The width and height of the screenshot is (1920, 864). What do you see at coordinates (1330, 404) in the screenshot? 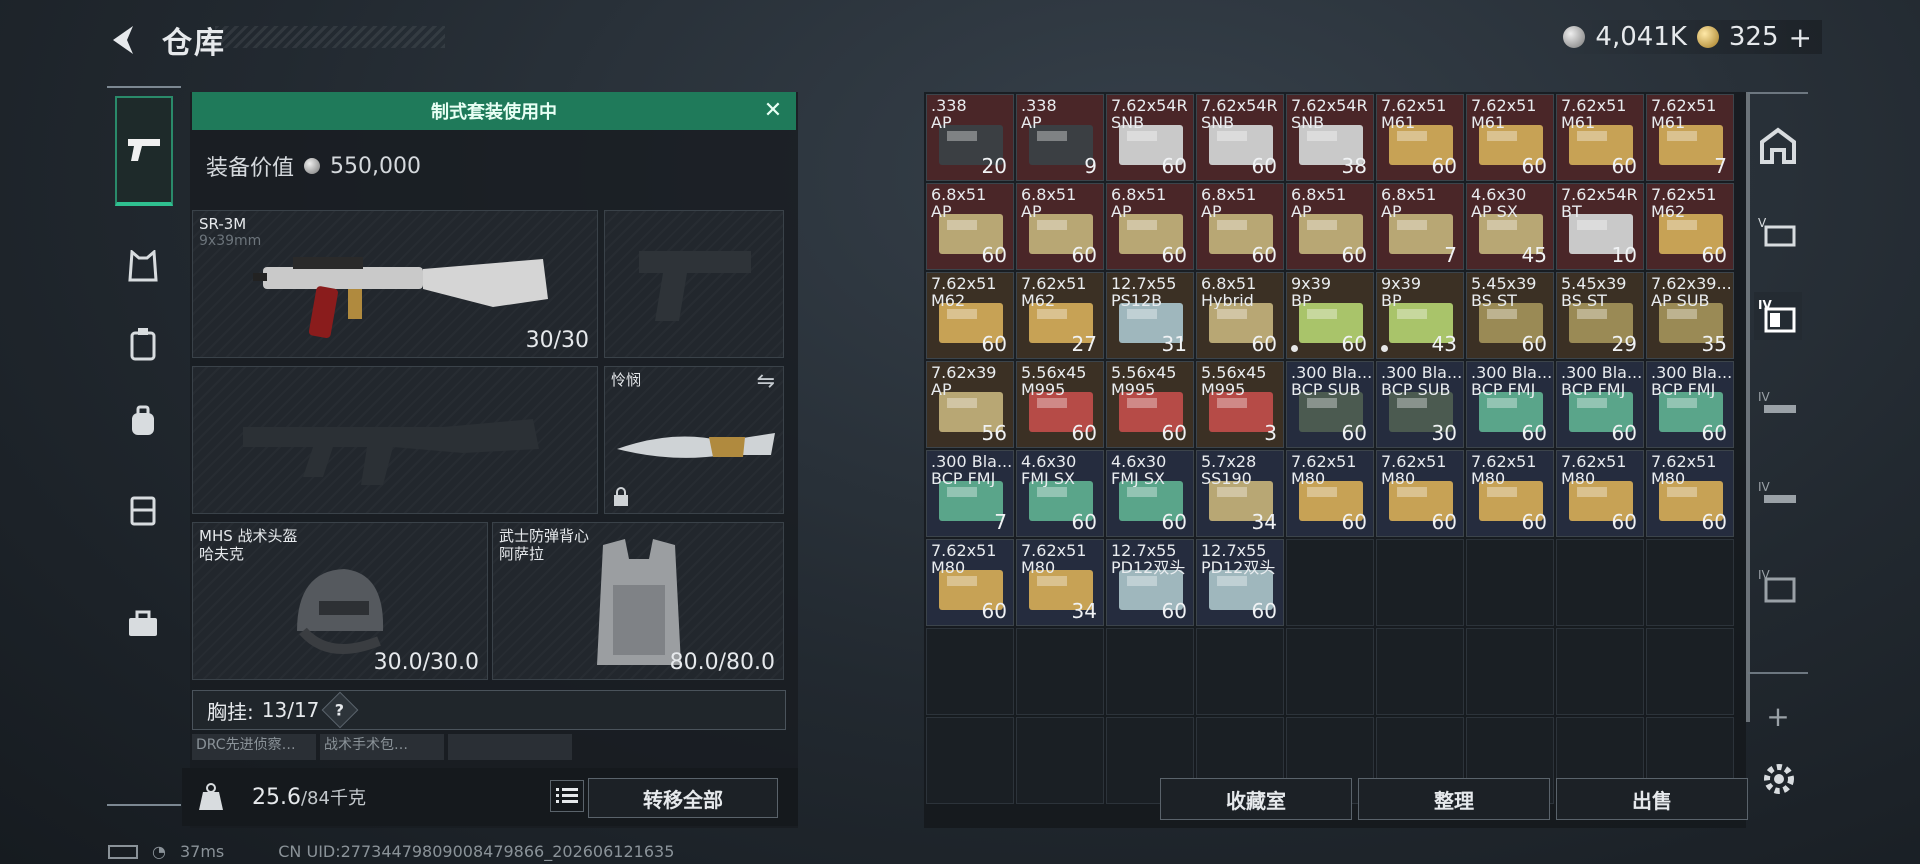
I see `ammo-item-cell: .300 Bla... BCP SUB 60` at bounding box center [1330, 404].